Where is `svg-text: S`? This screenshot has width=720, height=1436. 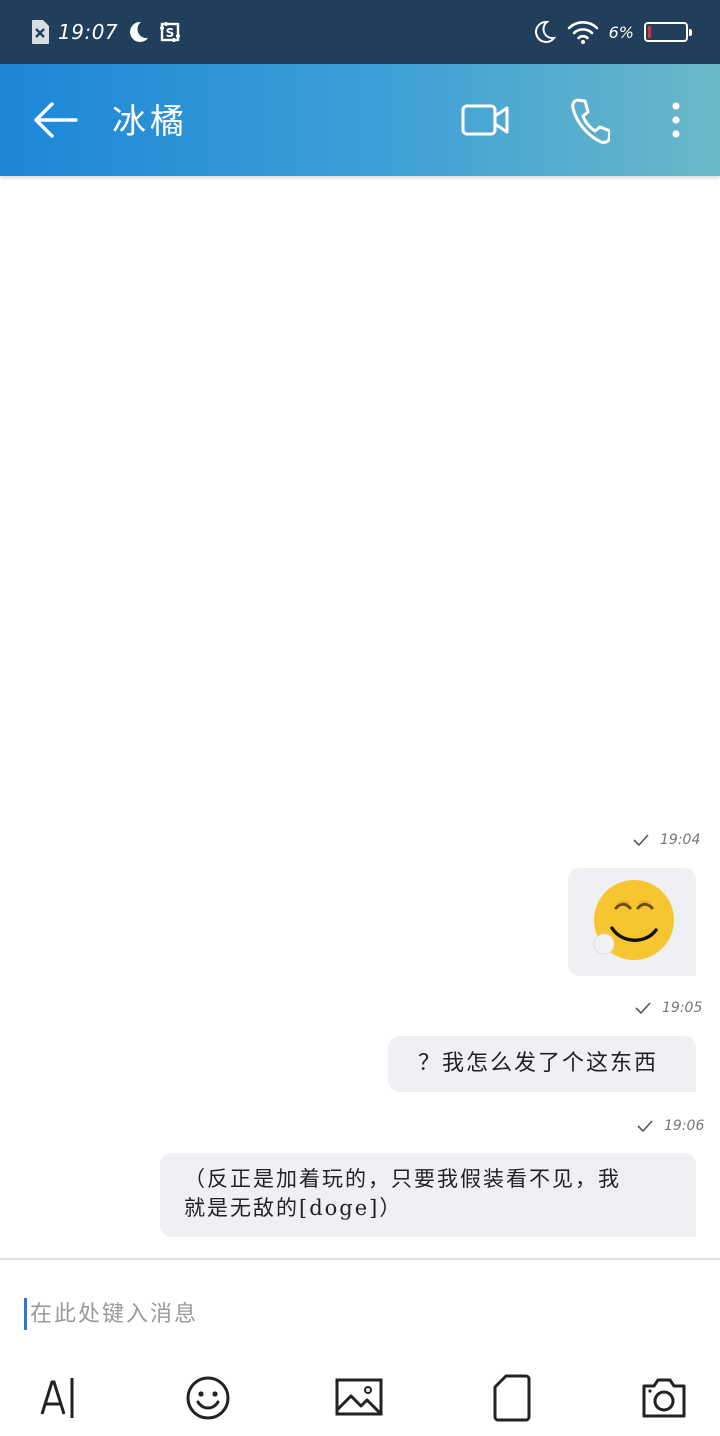
svg-text: S is located at coordinates (170, 33).